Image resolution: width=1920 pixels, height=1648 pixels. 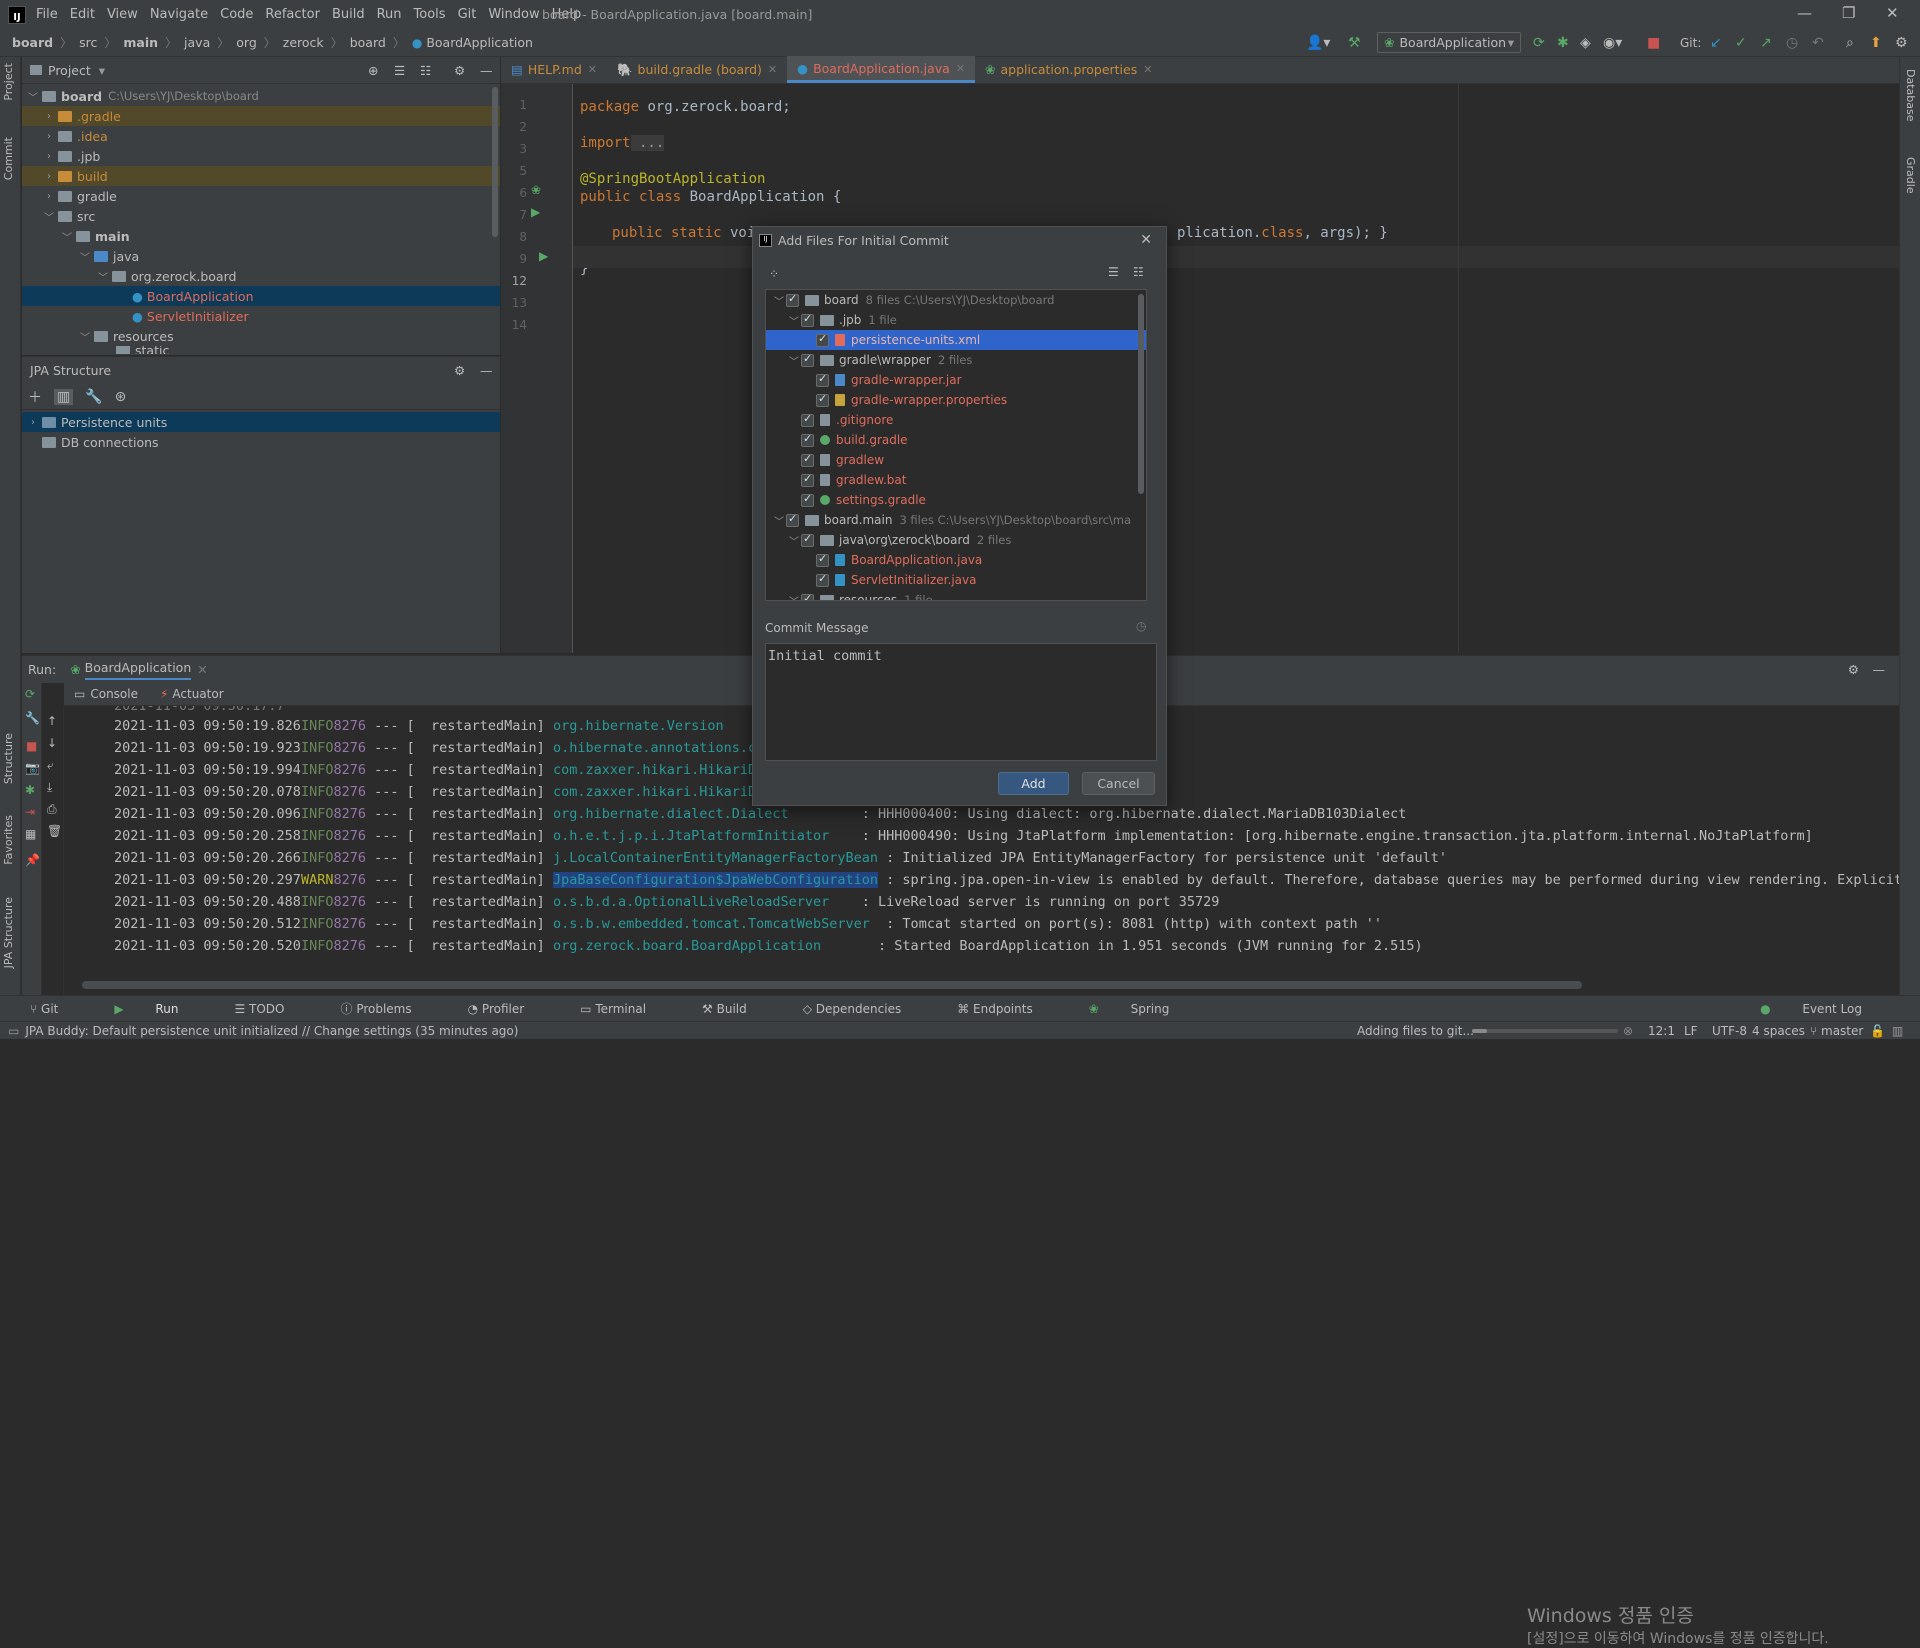 I want to click on project-header-label: Project, so click(x=69, y=70).